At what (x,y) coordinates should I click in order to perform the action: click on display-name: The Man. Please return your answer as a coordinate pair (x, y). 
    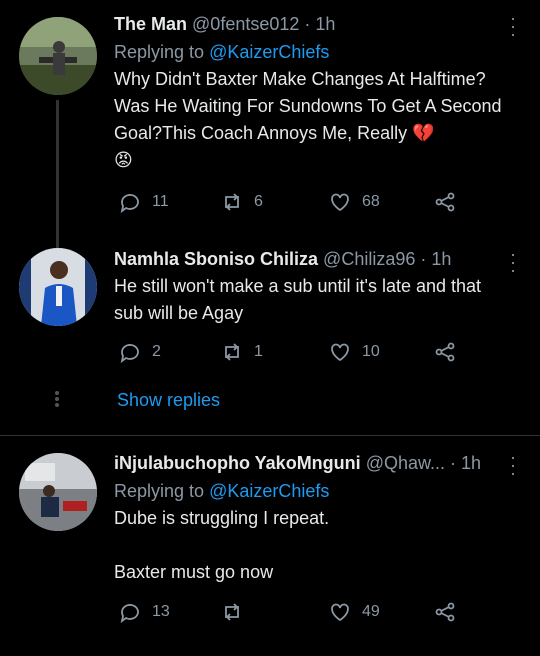
    Looking at the image, I should click on (150, 24).